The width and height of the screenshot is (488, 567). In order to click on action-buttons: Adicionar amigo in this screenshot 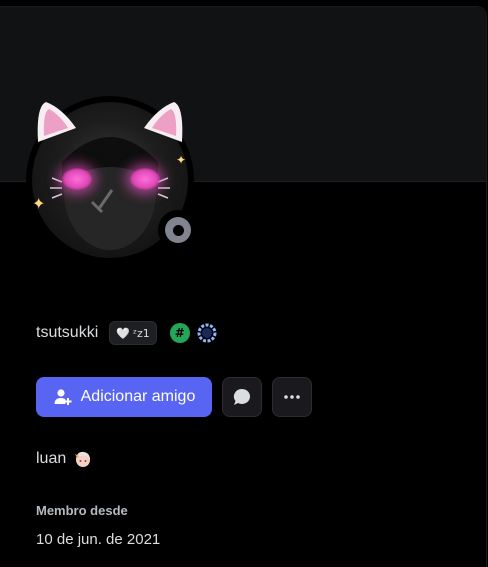, I will do `click(174, 397)`.